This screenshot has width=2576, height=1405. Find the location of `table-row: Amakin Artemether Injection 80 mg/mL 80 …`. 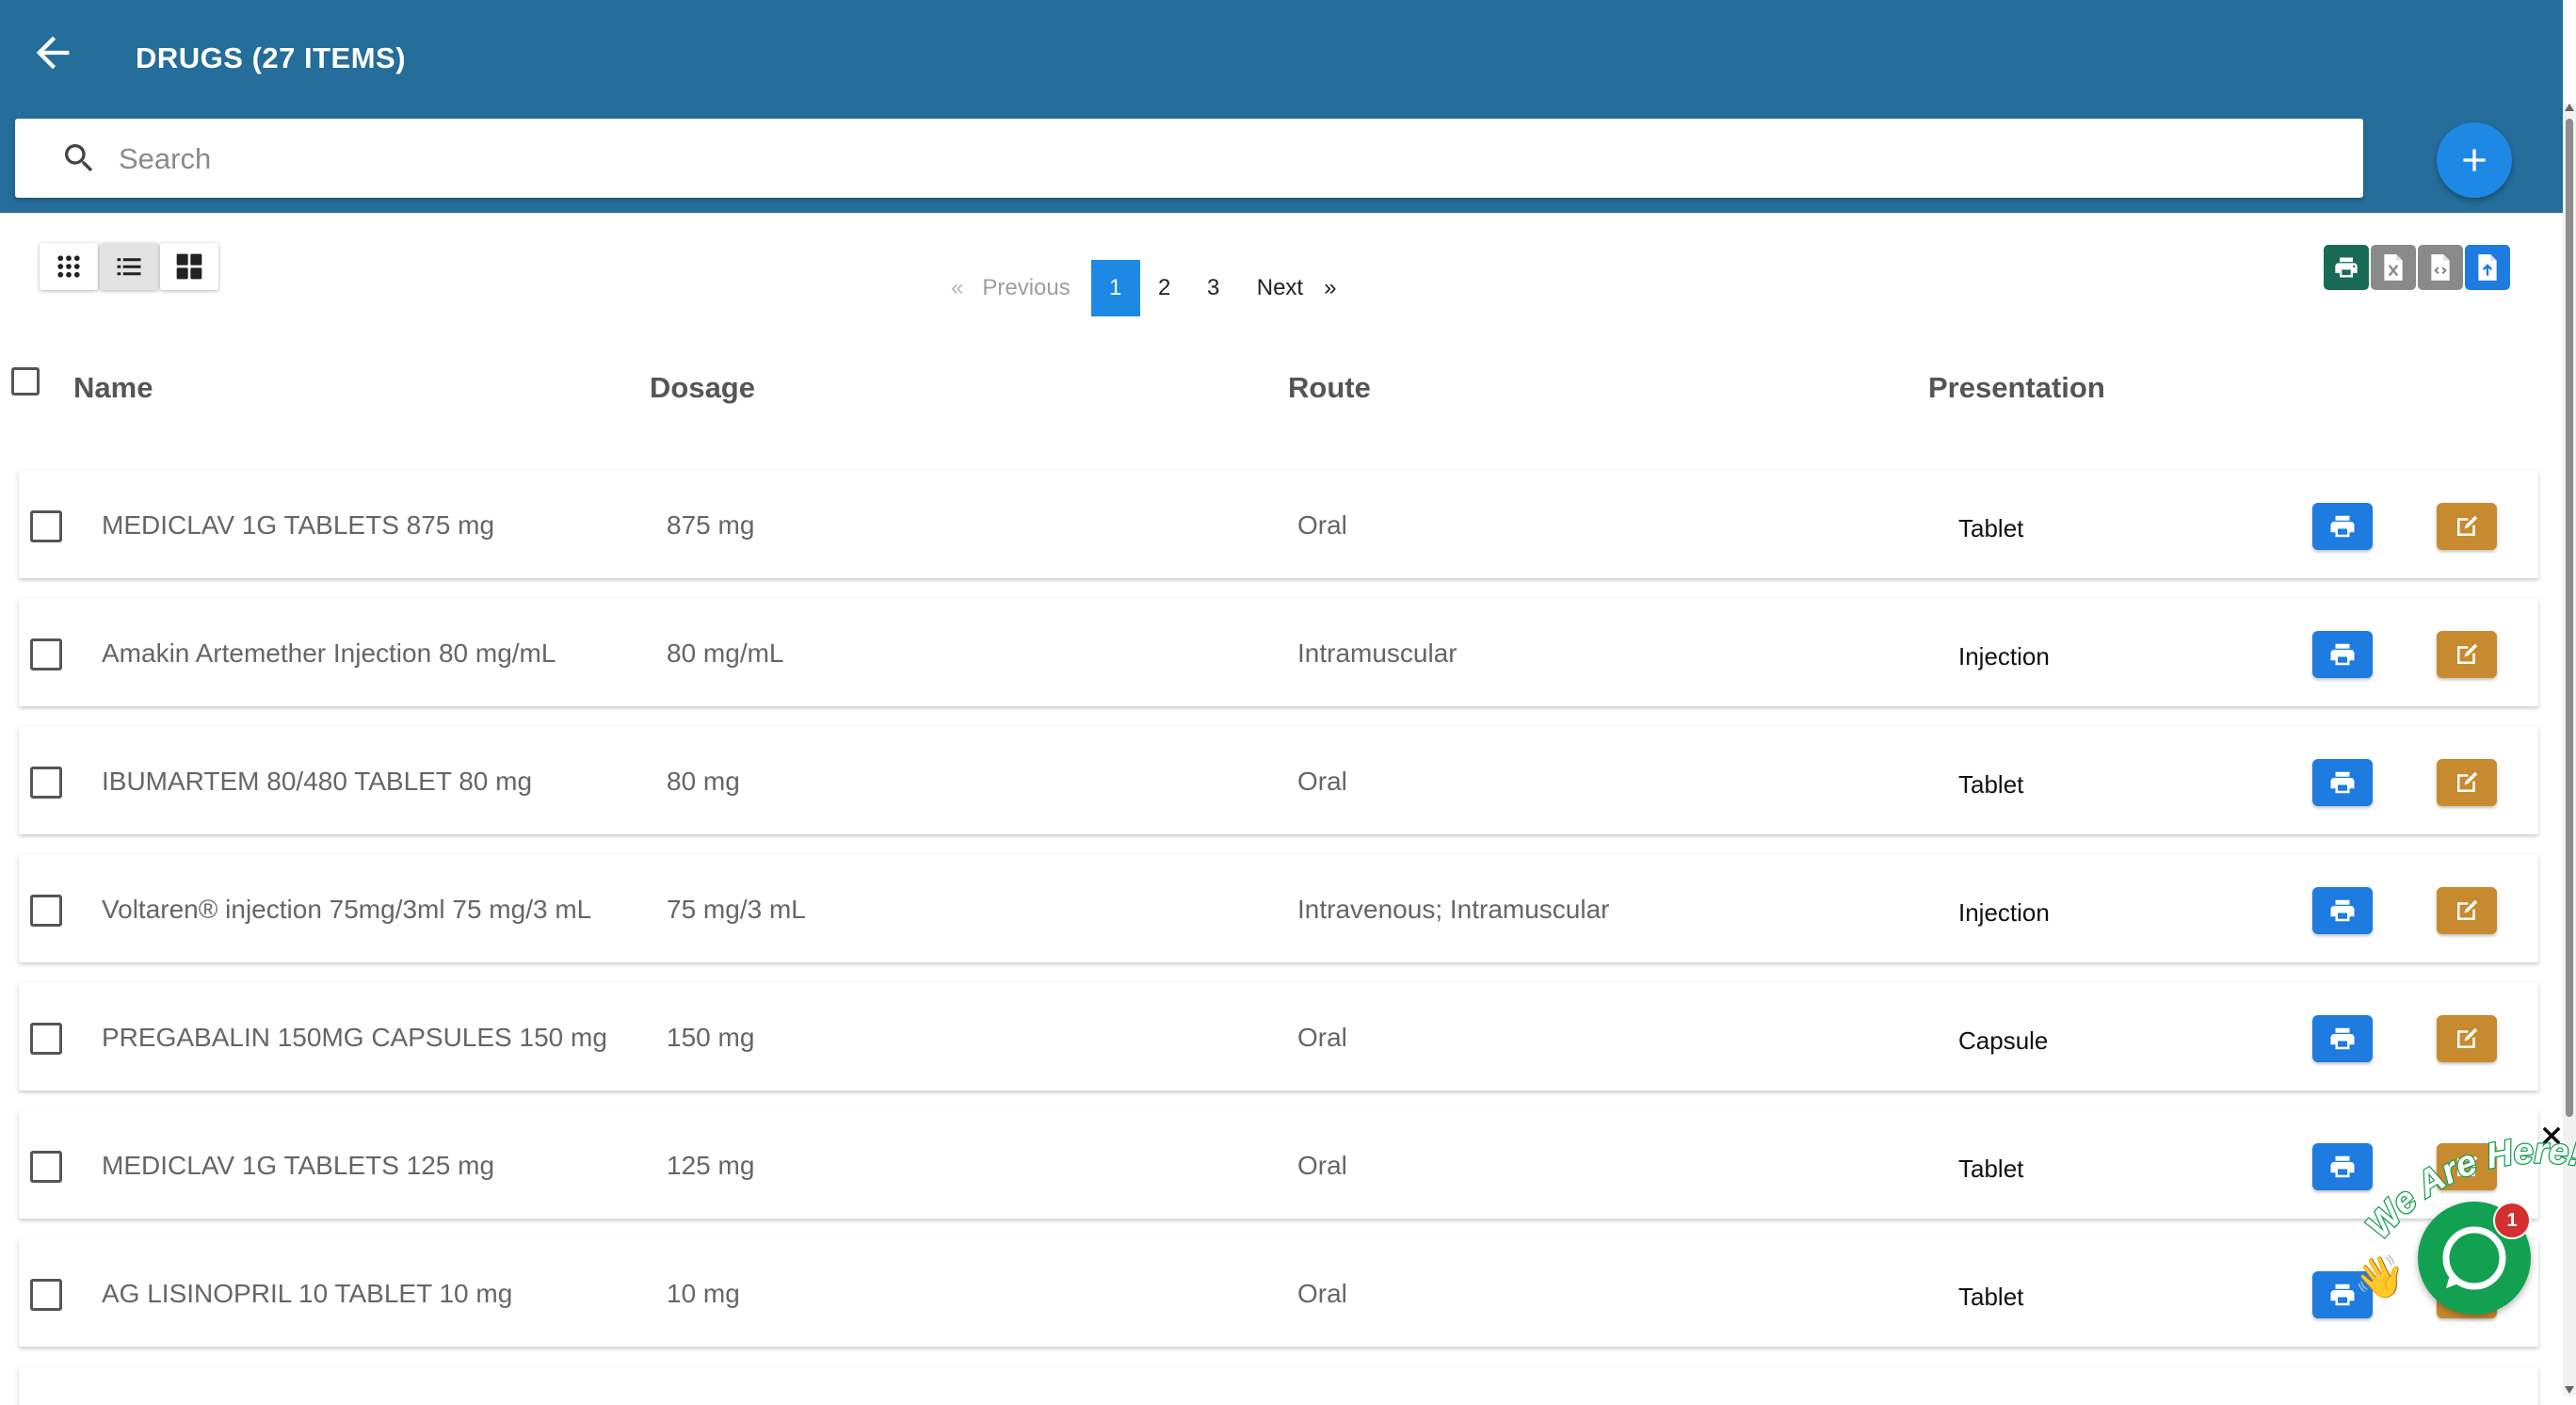

table-row: Amakin Artemether Injection 80 mg/mL 80 … is located at coordinates (1278, 652).